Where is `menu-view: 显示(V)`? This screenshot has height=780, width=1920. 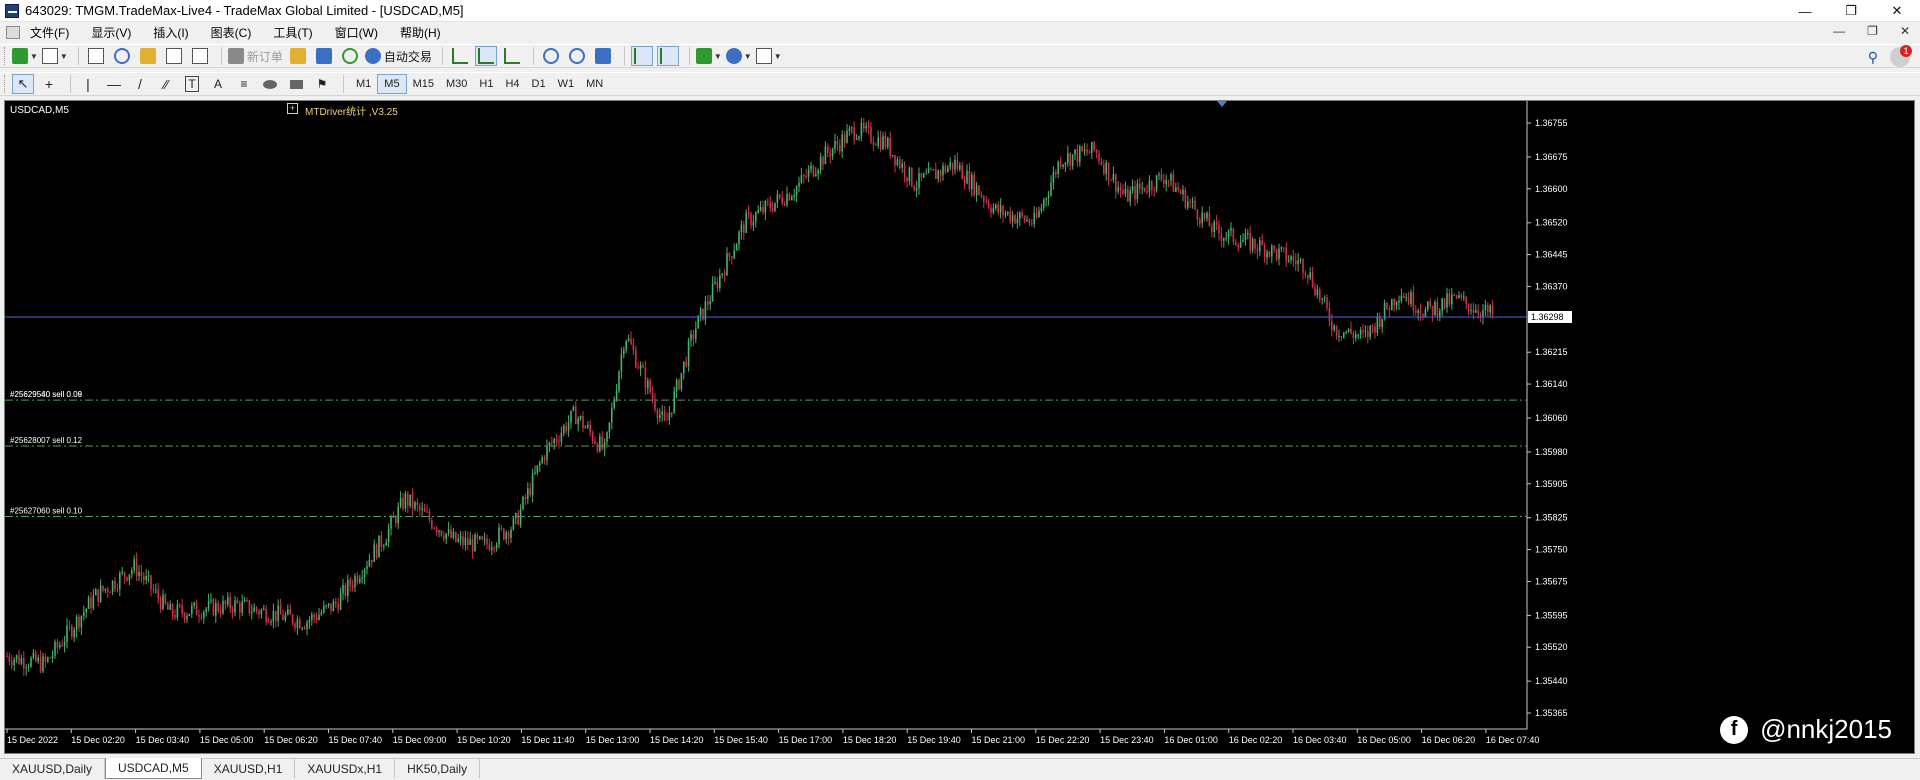
menu-view: 显示(V) is located at coordinates (111, 32).